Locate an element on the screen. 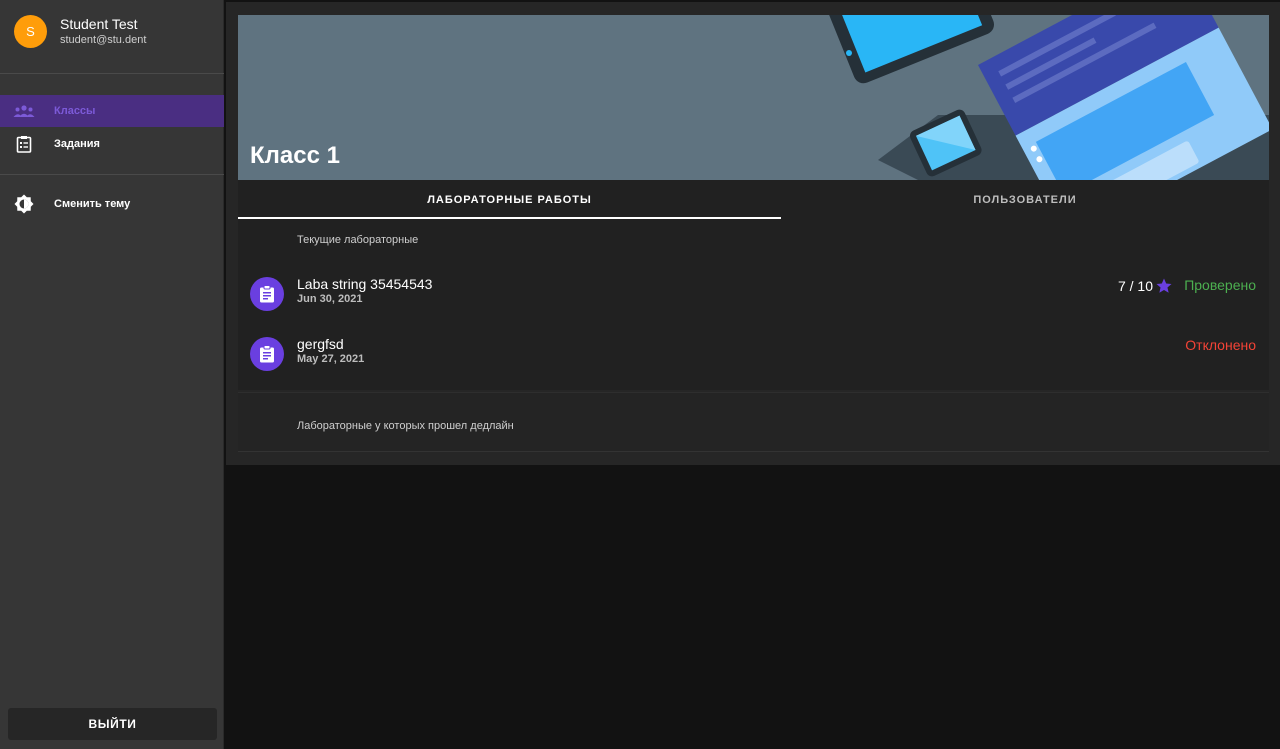  lab-date: May 27, 2021 is located at coordinates (331, 359).